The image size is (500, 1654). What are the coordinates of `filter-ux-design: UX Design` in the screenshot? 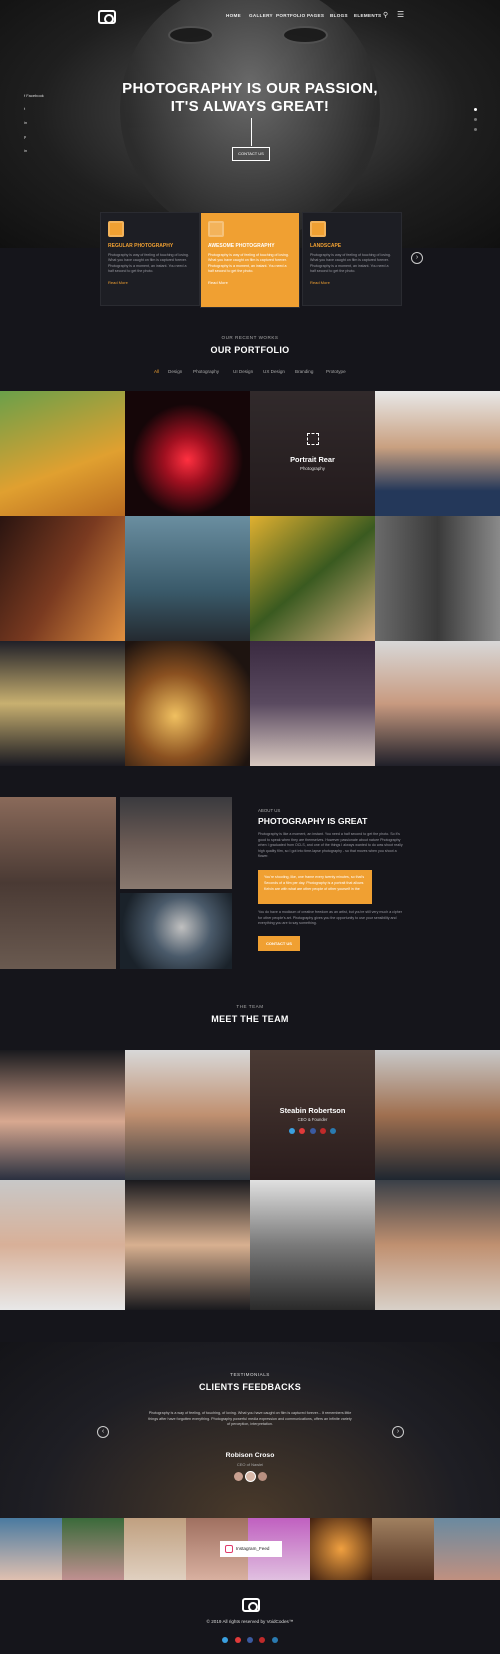 It's located at (274, 371).